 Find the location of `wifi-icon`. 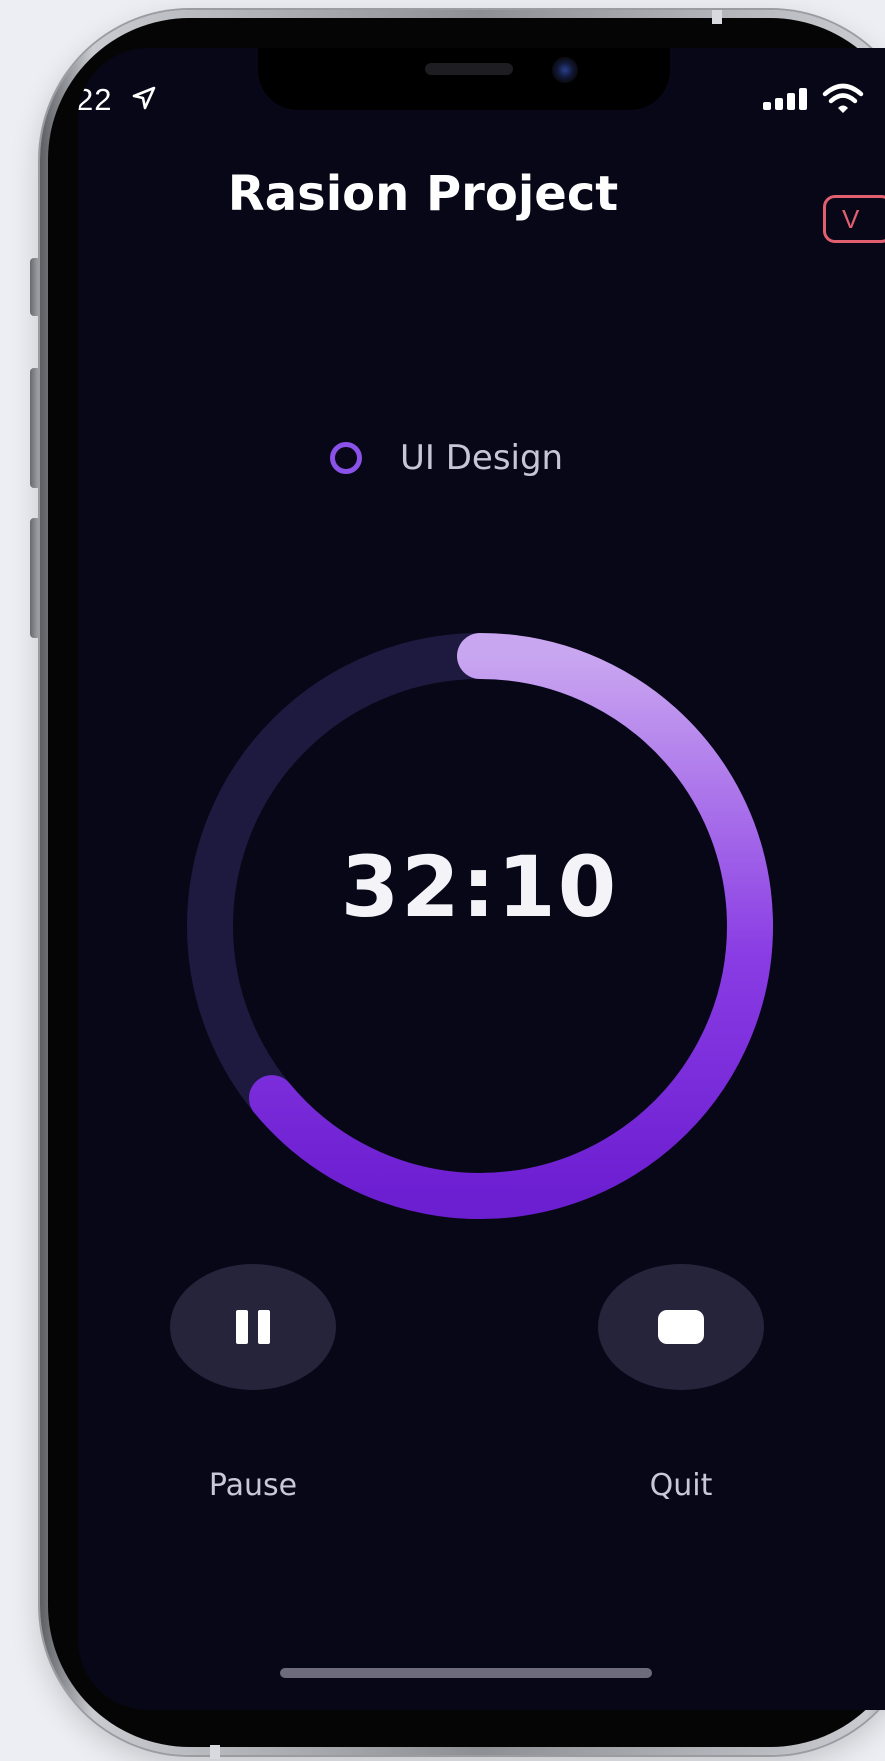

wifi-icon is located at coordinates (843, 98).